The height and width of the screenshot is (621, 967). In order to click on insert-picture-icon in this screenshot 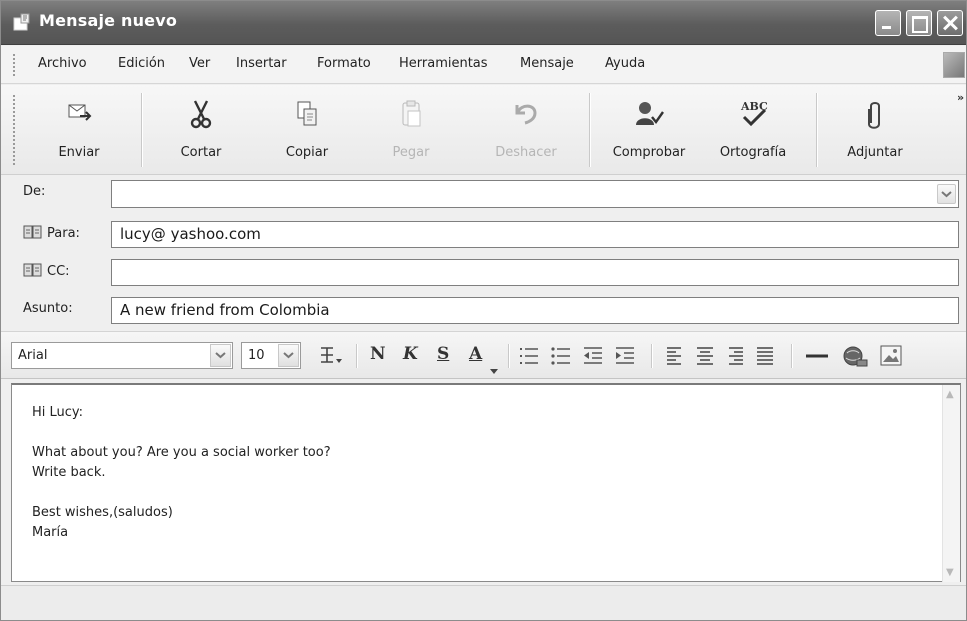, I will do `click(892, 356)`.